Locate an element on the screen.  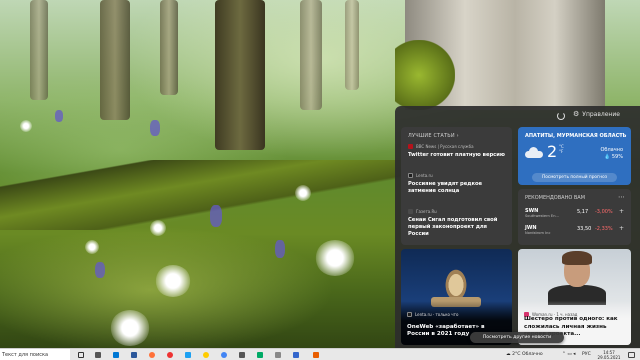
network-icon: ▭ is located at coordinates (569, 354).